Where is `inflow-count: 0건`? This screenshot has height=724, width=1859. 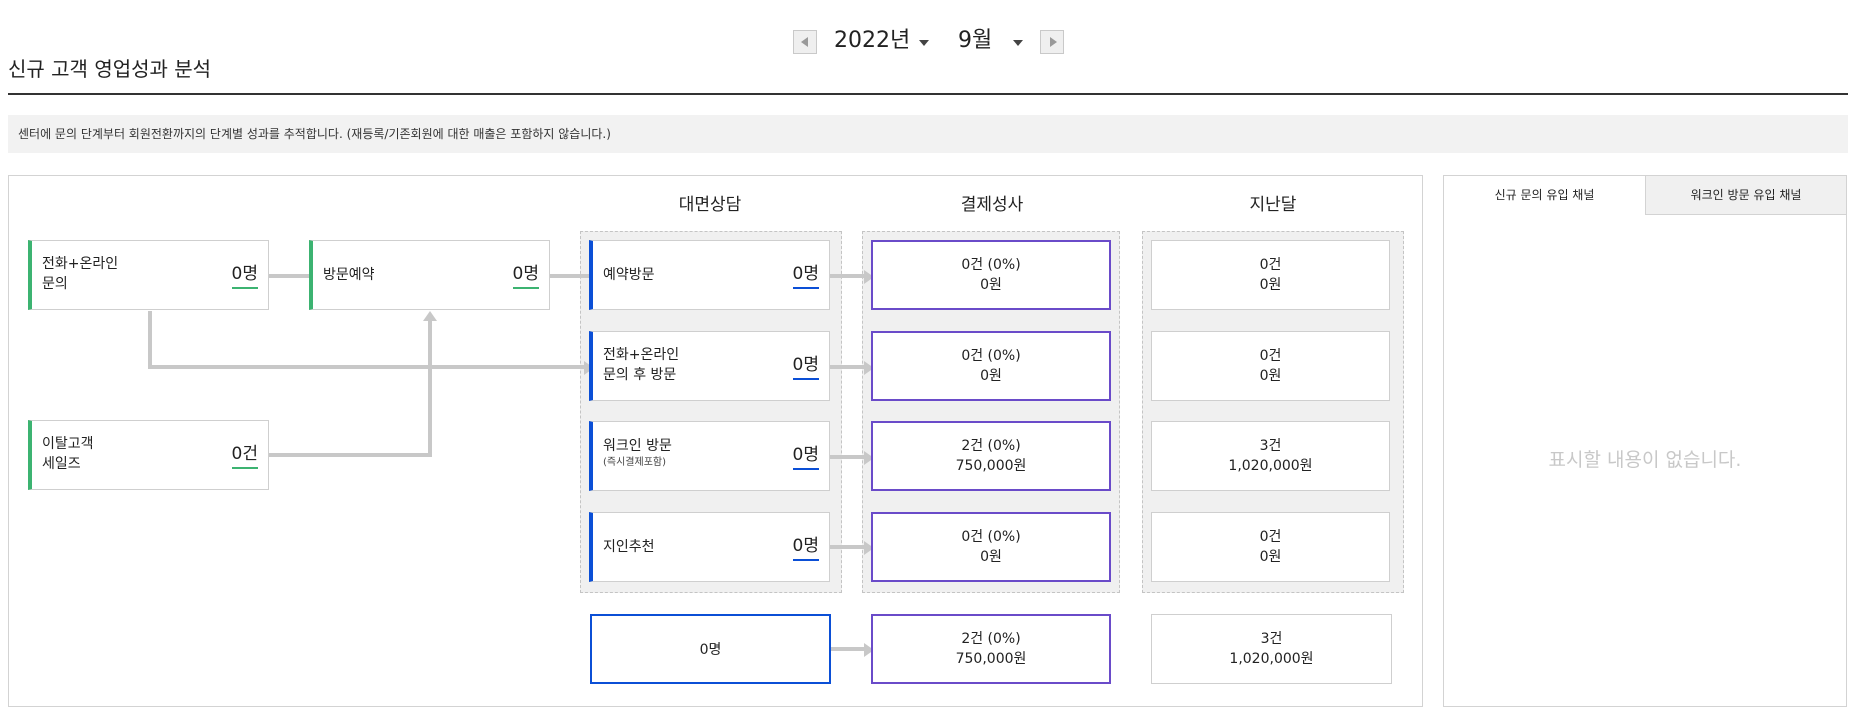 inflow-count: 0건 is located at coordinates (244, 456).